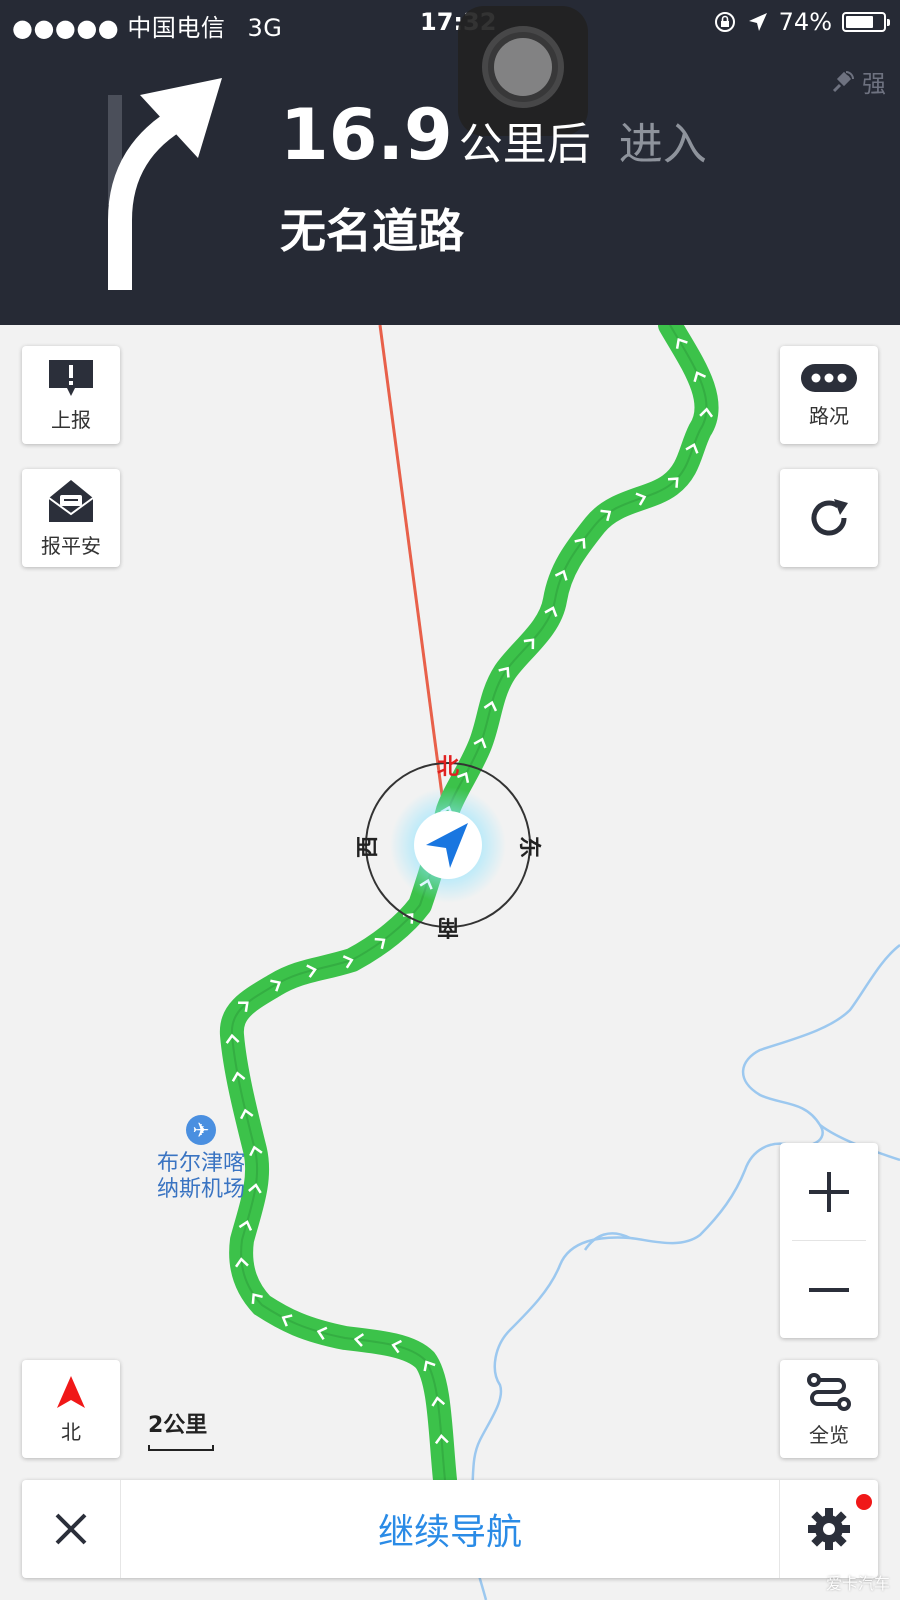 Image resolution: width=900 pixels, height=1600 pixels. Describe the element at coordinates (888, 22) in the screenshot. I see `battery-tip` at that location.